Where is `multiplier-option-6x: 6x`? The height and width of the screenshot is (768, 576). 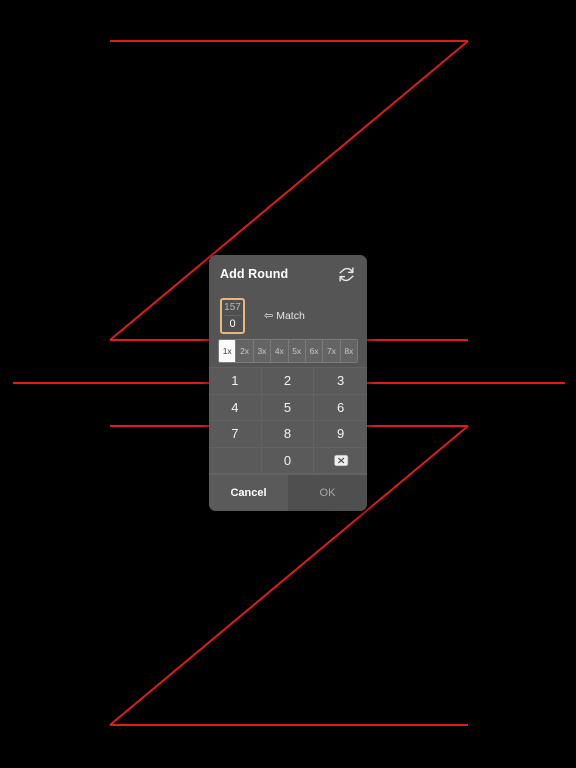
multiplier-option-6x: 6x is located at coordinates (314, 351).